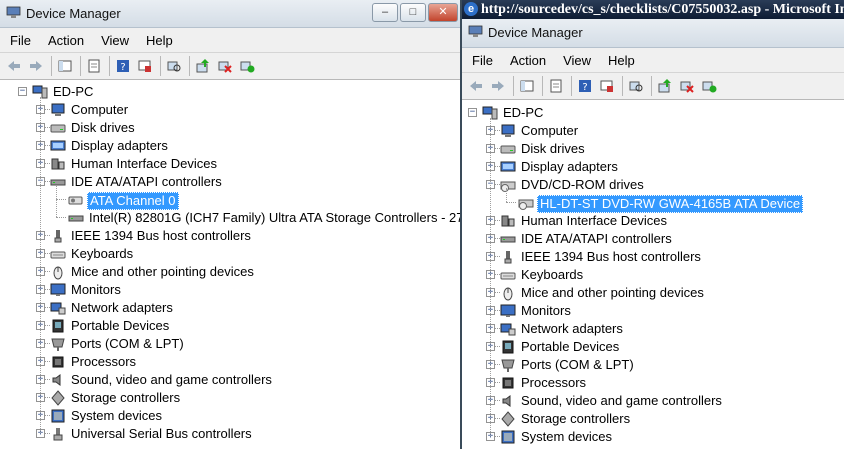  Describe the element at coordinates (413, 12) in the screenshot. I see `maximize-button: □` at that location.